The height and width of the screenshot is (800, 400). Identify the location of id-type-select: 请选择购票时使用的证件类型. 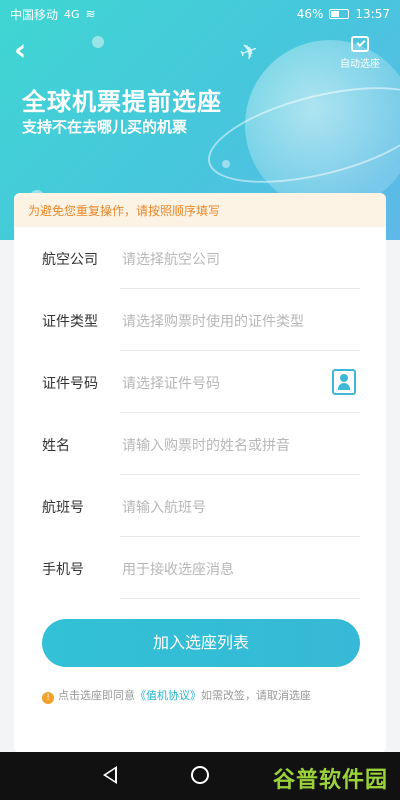
(232, 321).